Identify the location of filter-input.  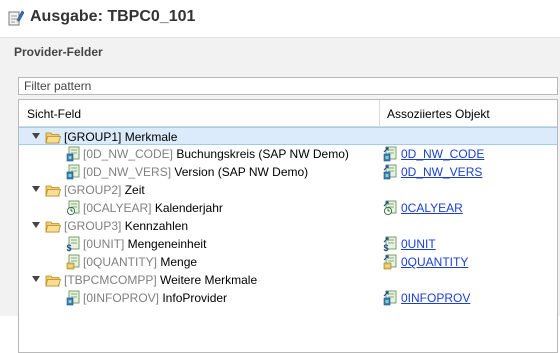
(288, 86).